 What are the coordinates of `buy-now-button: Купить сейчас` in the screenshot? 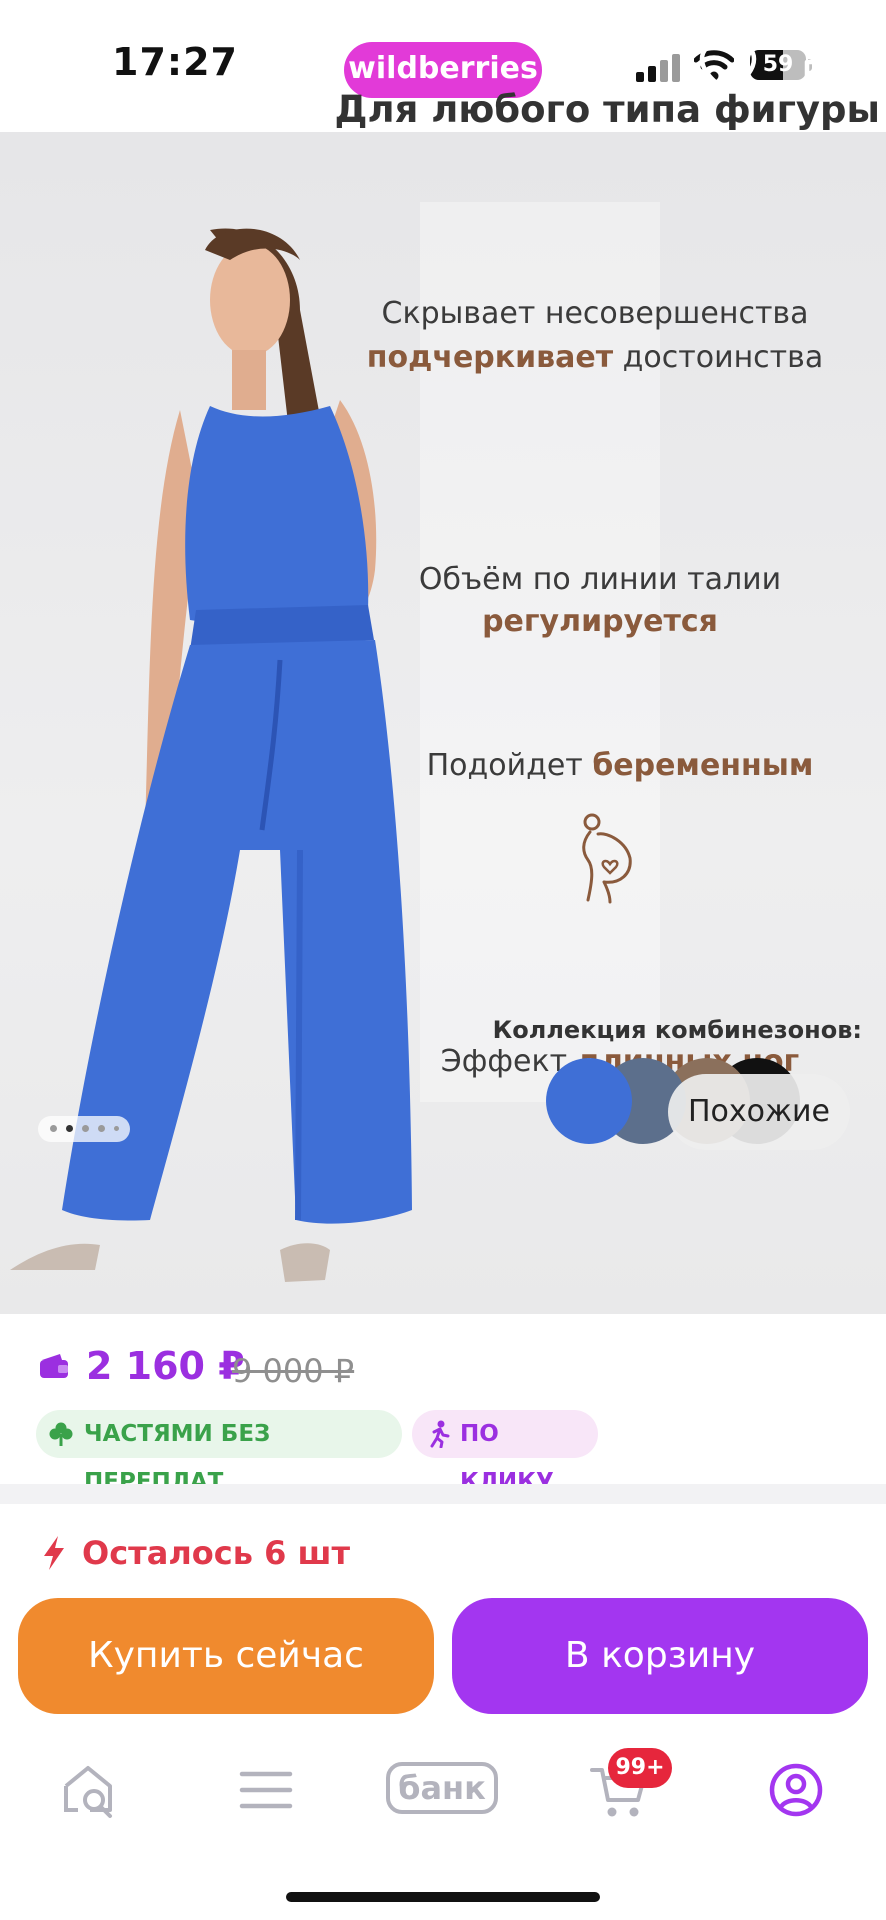 It's located at (226, 1656).